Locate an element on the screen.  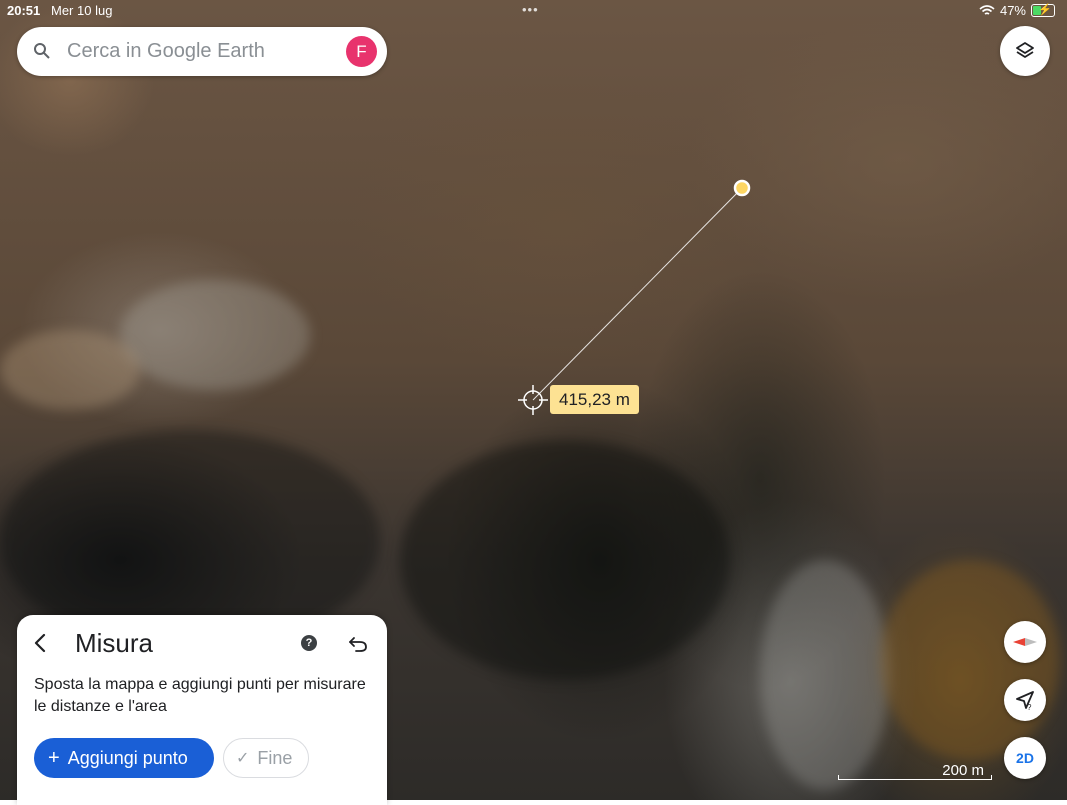
scale-bar: 200 m is located at coordinates (915, 770).